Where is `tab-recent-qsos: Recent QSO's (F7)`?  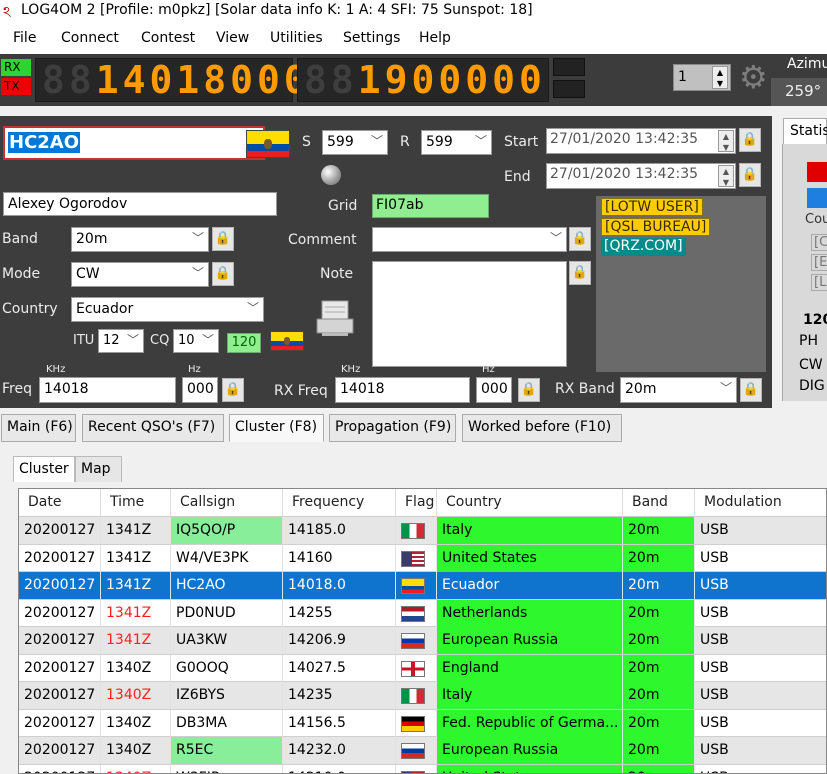
tab-recent-qsos: Recent QSO's (F7) is located at coordinates (153, 428).